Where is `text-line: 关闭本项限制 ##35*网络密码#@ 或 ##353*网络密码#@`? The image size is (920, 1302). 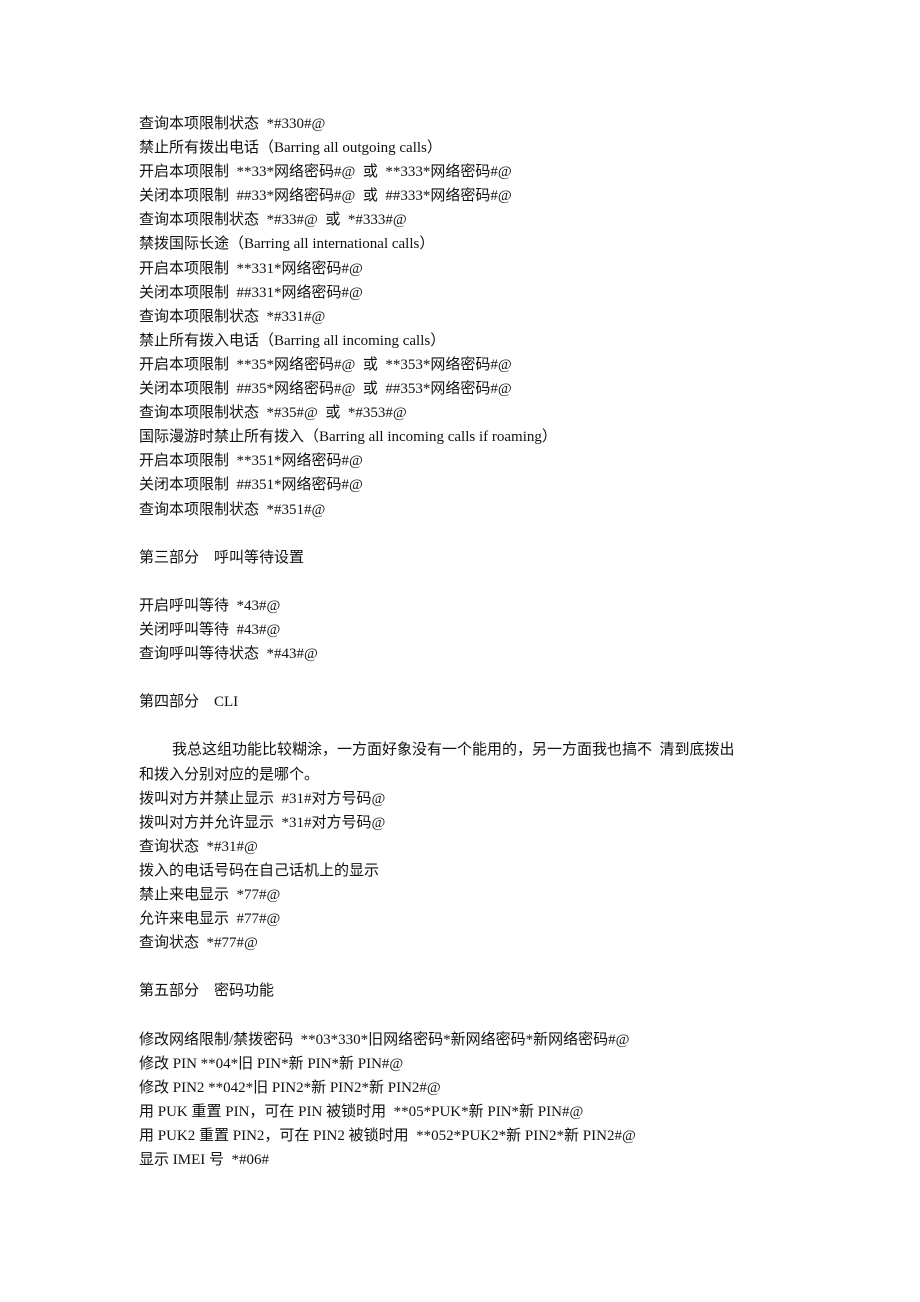
text-line: 关闭本项限制 ##35*网络密码#@ 或 ##353*网络密码#@ is located at coordinates (325, 389).